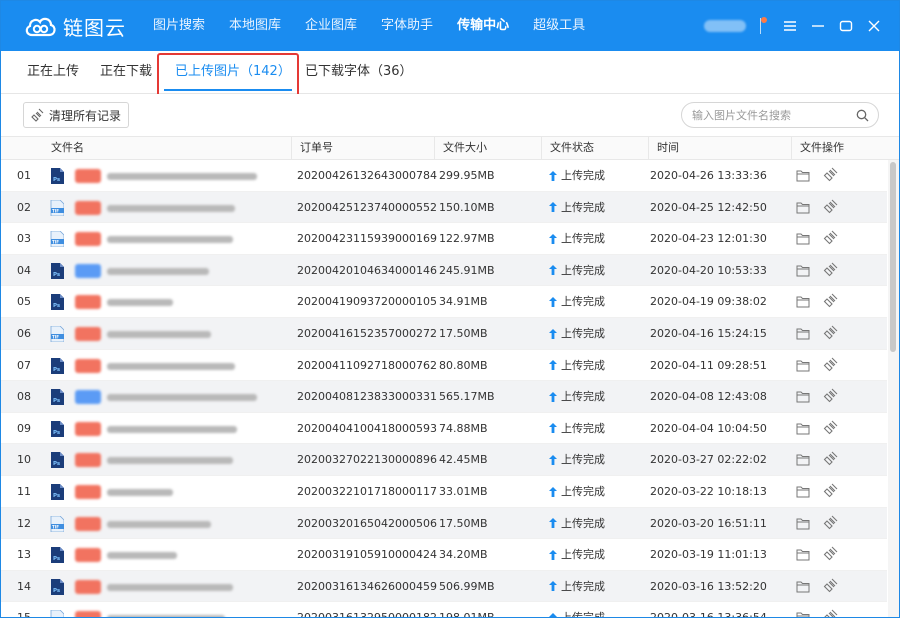 The height and width of the screenshot is (618, 900). What do you see at coordinates (708, 333) in the screenshot?
I see `upload-time: 2020-04-16 15:24:15` at bounding box center [708, 333].